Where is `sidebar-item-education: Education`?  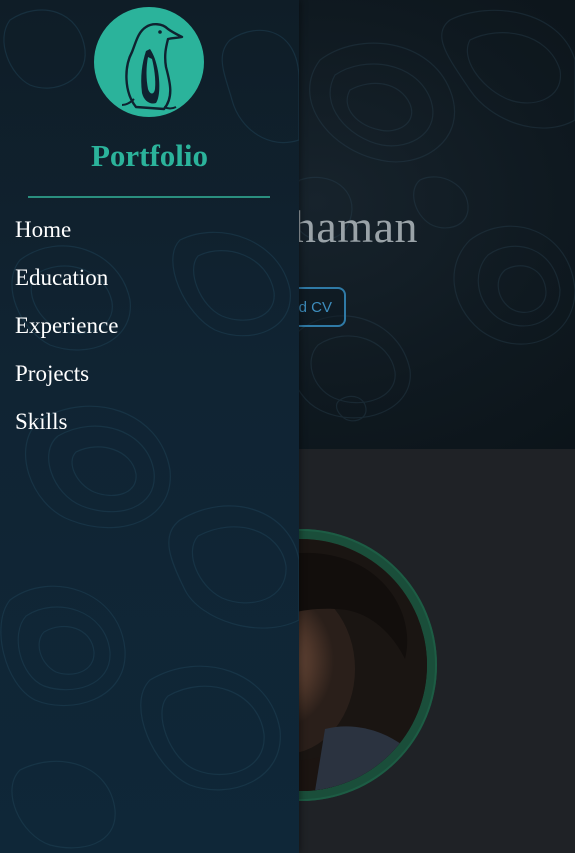 sidebar-item-education: Education is located at coordinates (66, 282).